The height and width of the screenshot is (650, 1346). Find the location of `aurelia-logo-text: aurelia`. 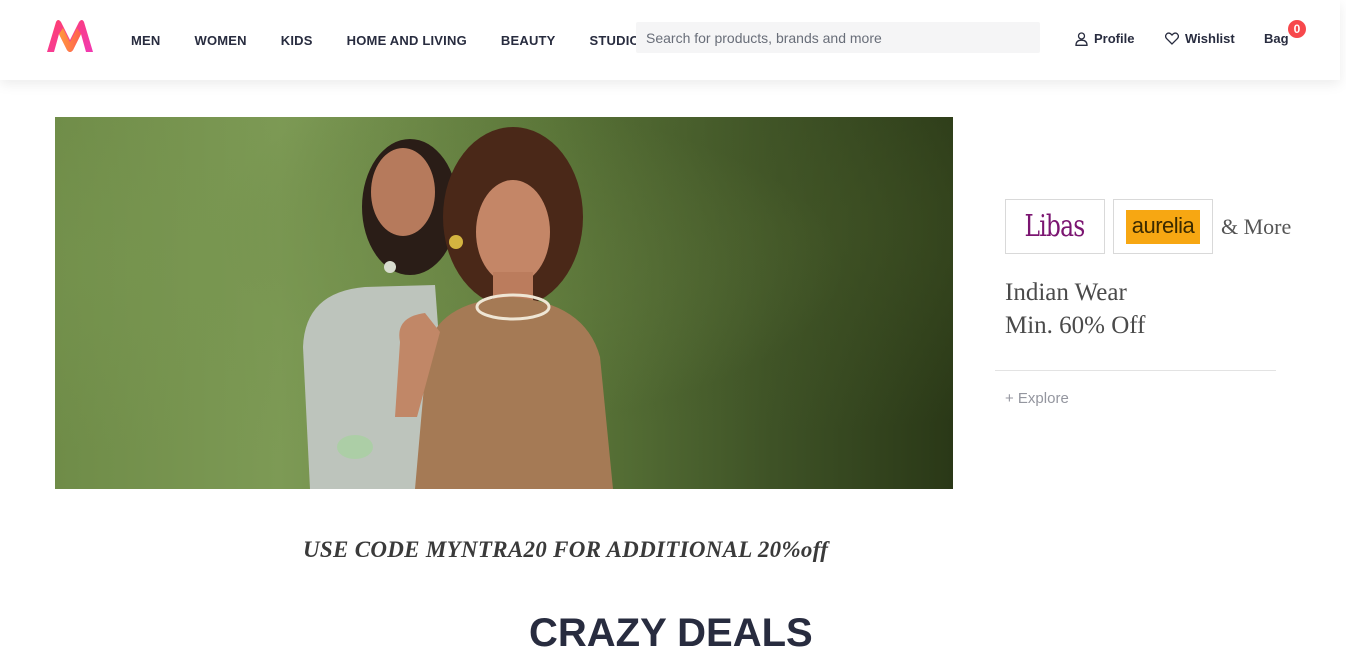

aurelia-logo-text: aurelia is located at coordinates (1163, 226).